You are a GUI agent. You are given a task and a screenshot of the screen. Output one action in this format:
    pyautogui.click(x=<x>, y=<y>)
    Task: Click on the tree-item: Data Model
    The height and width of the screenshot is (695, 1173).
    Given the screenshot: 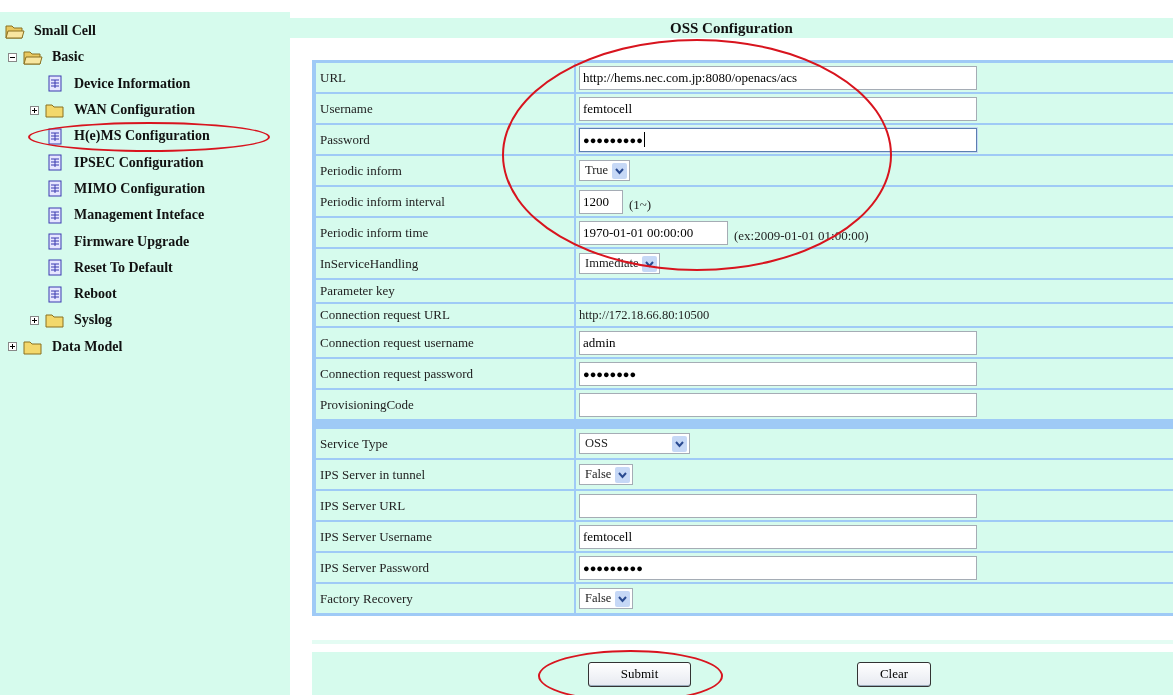 What is the action you would take?
    pyautogui.click(x=87, y=346)
    